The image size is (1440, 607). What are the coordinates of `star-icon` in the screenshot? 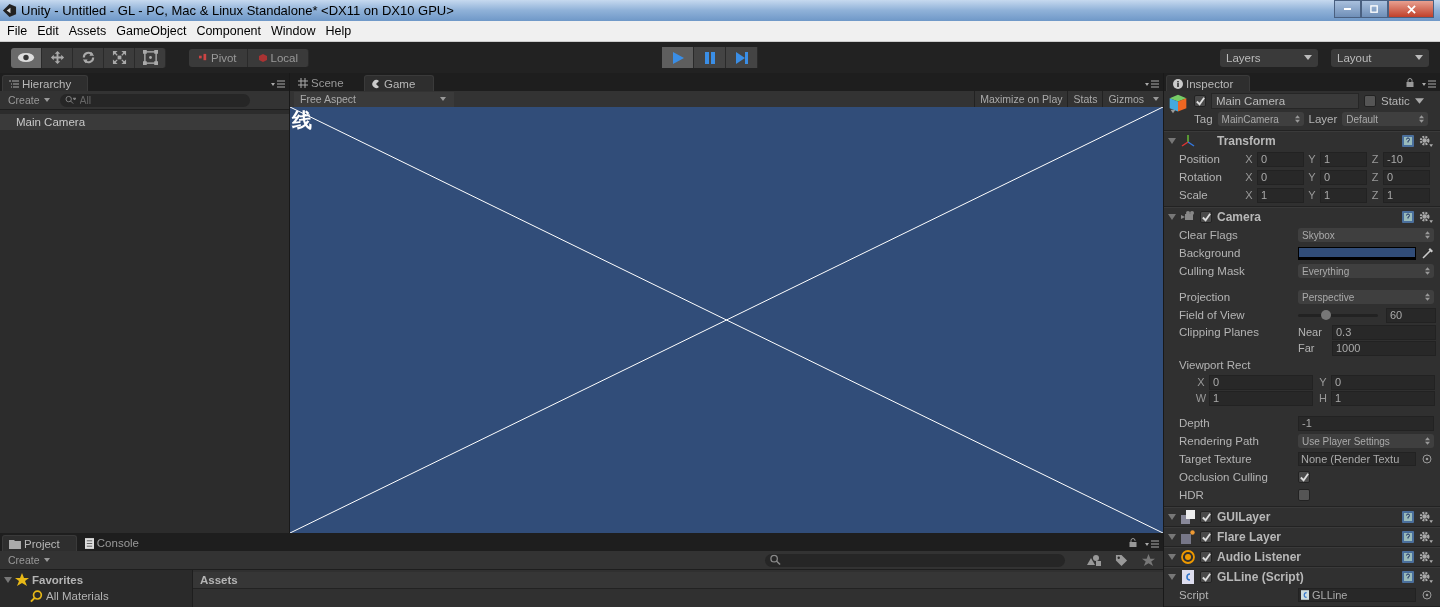 It's located at (1148, 560).